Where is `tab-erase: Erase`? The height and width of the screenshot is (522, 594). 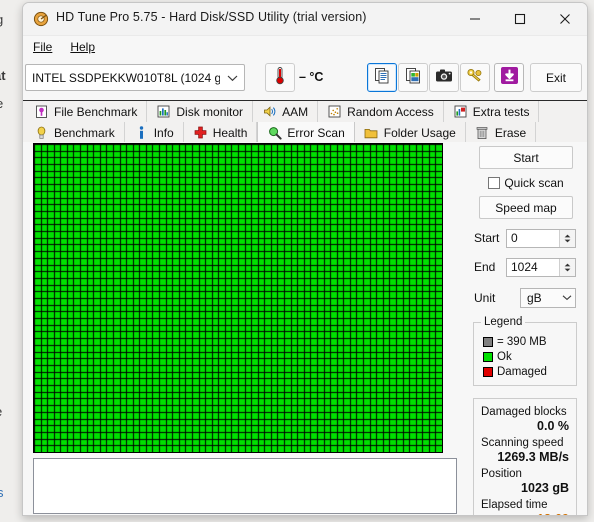
tab-erase: Erase is located at coordinates (501, 132).